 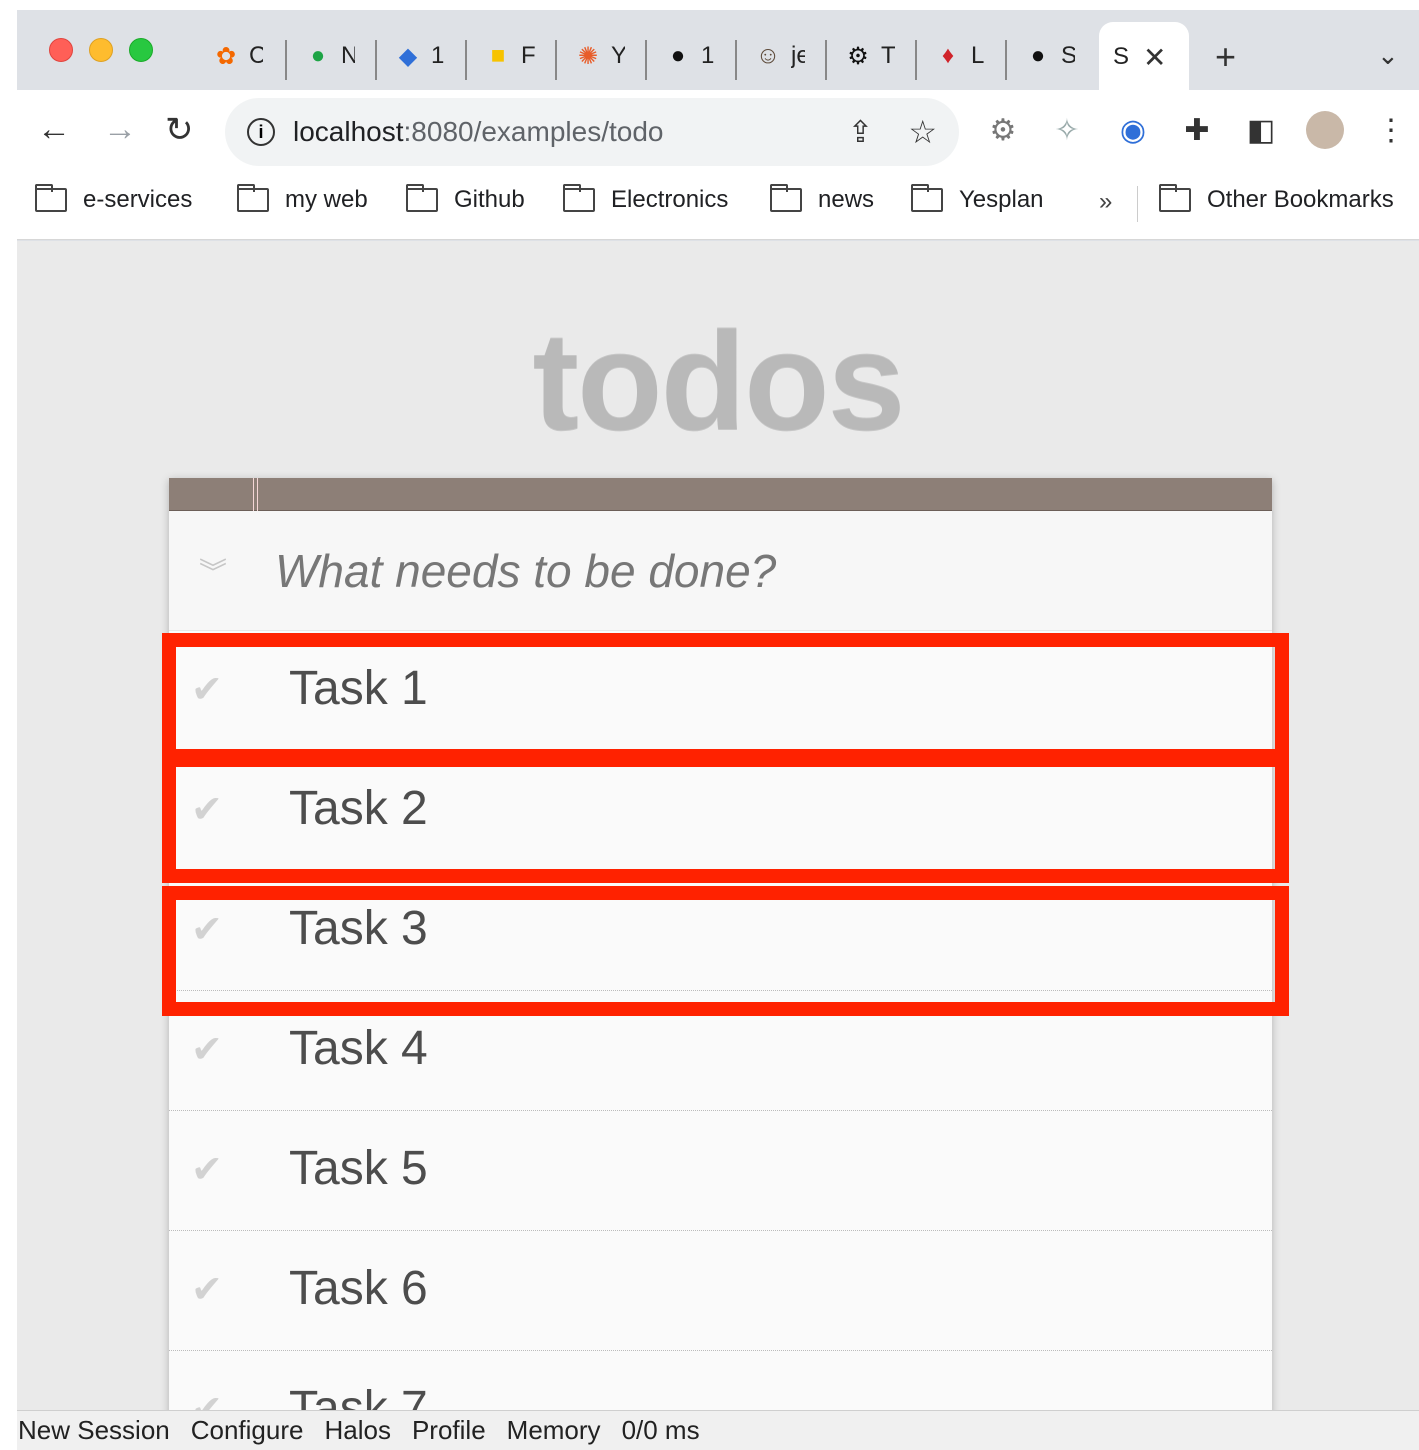 I want to click on bookmark-star-icon: ☆, so click(x=922, y=132).